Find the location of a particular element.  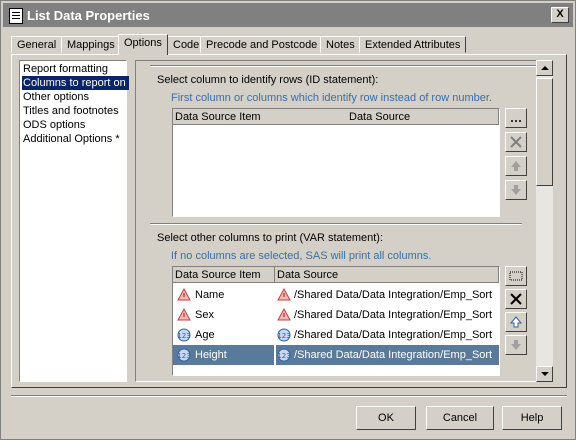

var-row-item-cell: 123 Age is located at coordinates (224, 335).